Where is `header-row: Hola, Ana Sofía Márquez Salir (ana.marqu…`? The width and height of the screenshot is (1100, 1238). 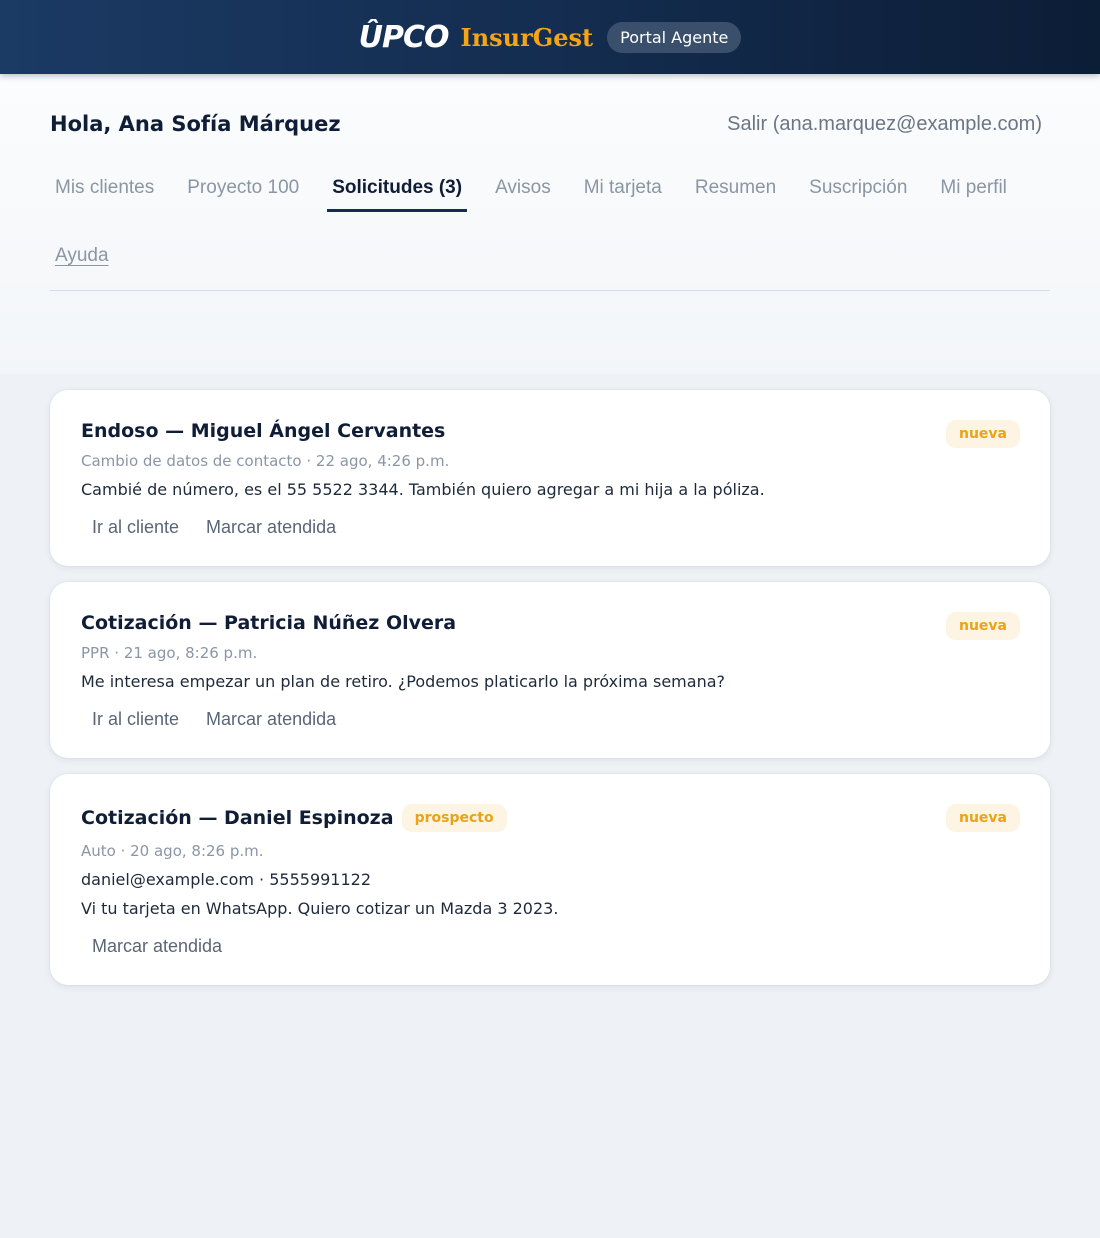 header-row: Hola, Ana Sofía Márquez Salir (ana.marqu… is located at coordinates (550, 124).